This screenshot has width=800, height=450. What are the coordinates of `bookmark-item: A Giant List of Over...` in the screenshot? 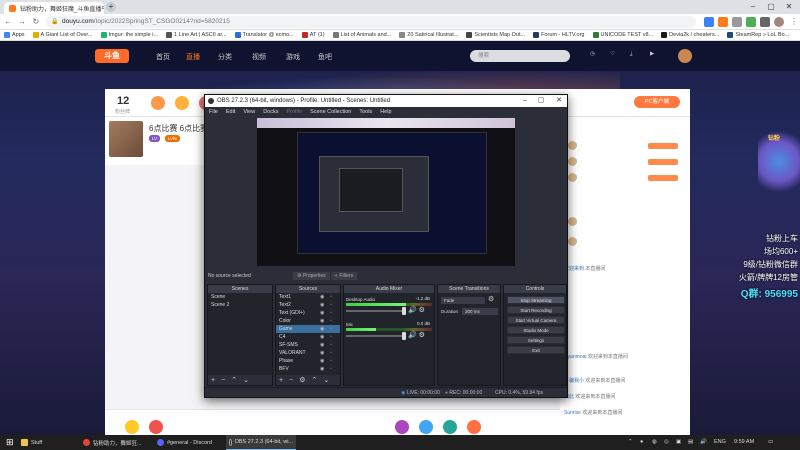 It's located at (62, 35).